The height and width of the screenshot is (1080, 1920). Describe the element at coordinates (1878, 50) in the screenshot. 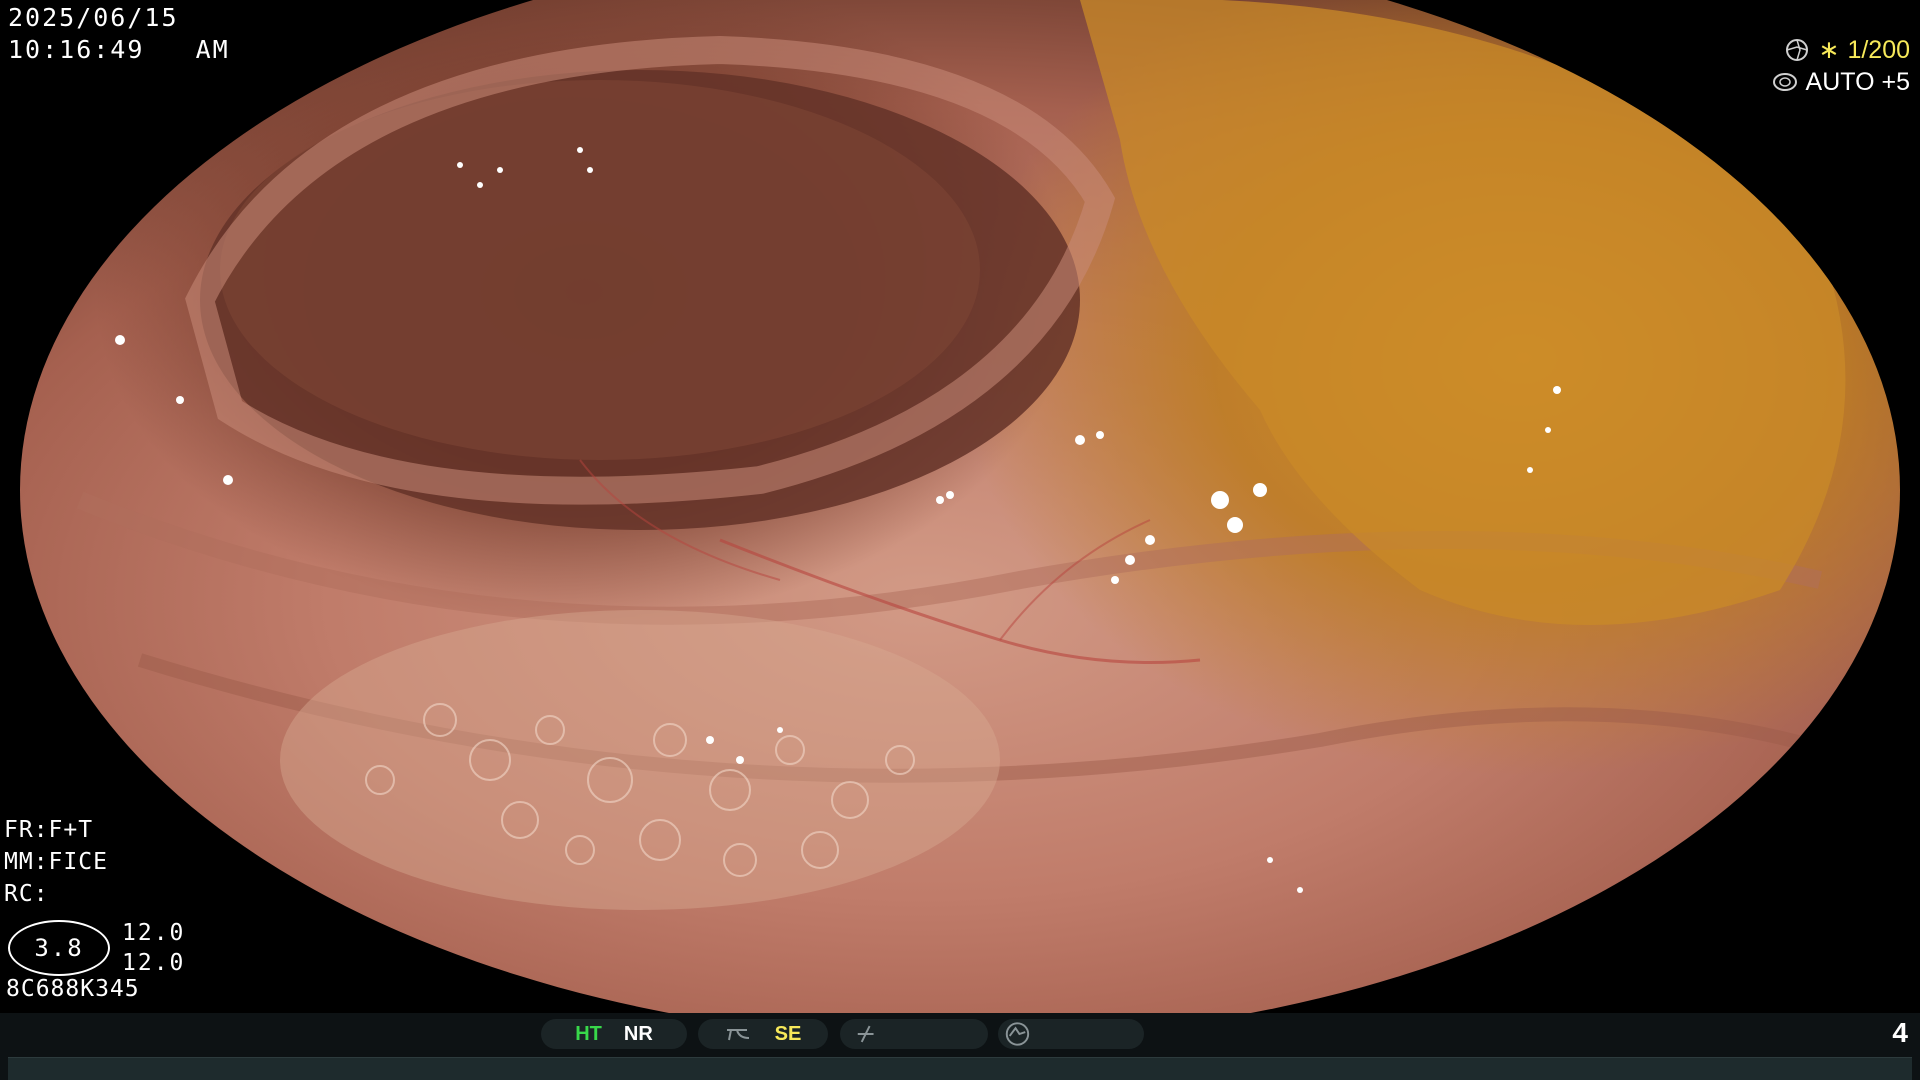

I see `shutter-speed: 1/200` at that location.